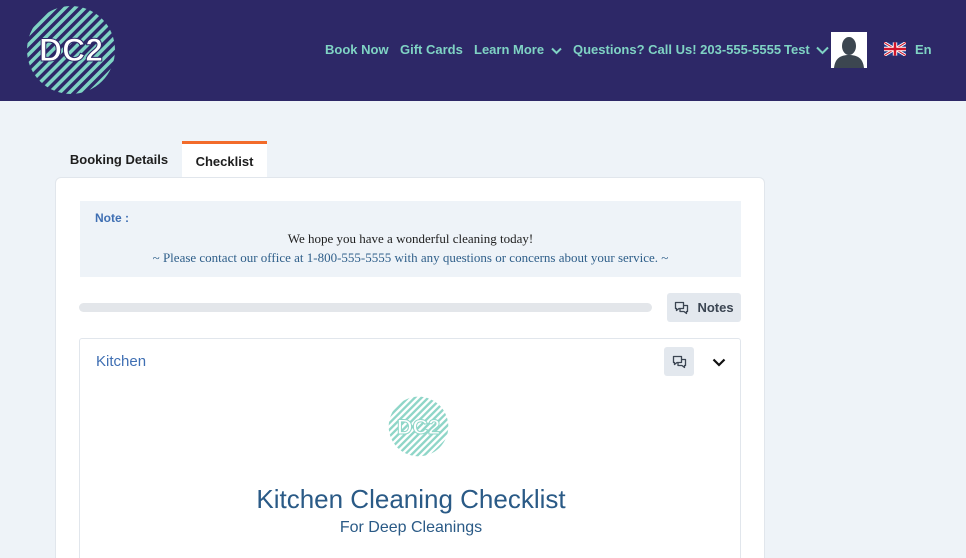 The height and width of the screenshot is (558, 966). I want to click on nav-gift-cards: Gift Cards, so click(431, 49).